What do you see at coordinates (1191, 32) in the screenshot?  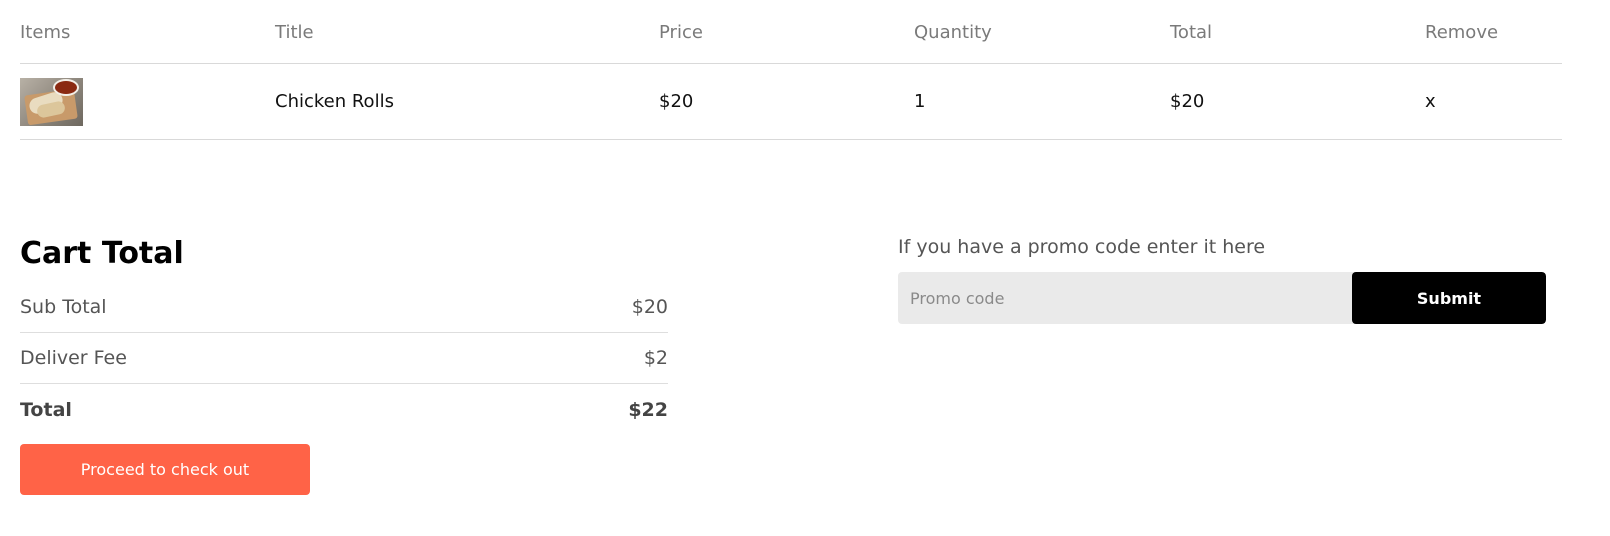 I see `header-total: Total` at bounding box center [1191, 32].